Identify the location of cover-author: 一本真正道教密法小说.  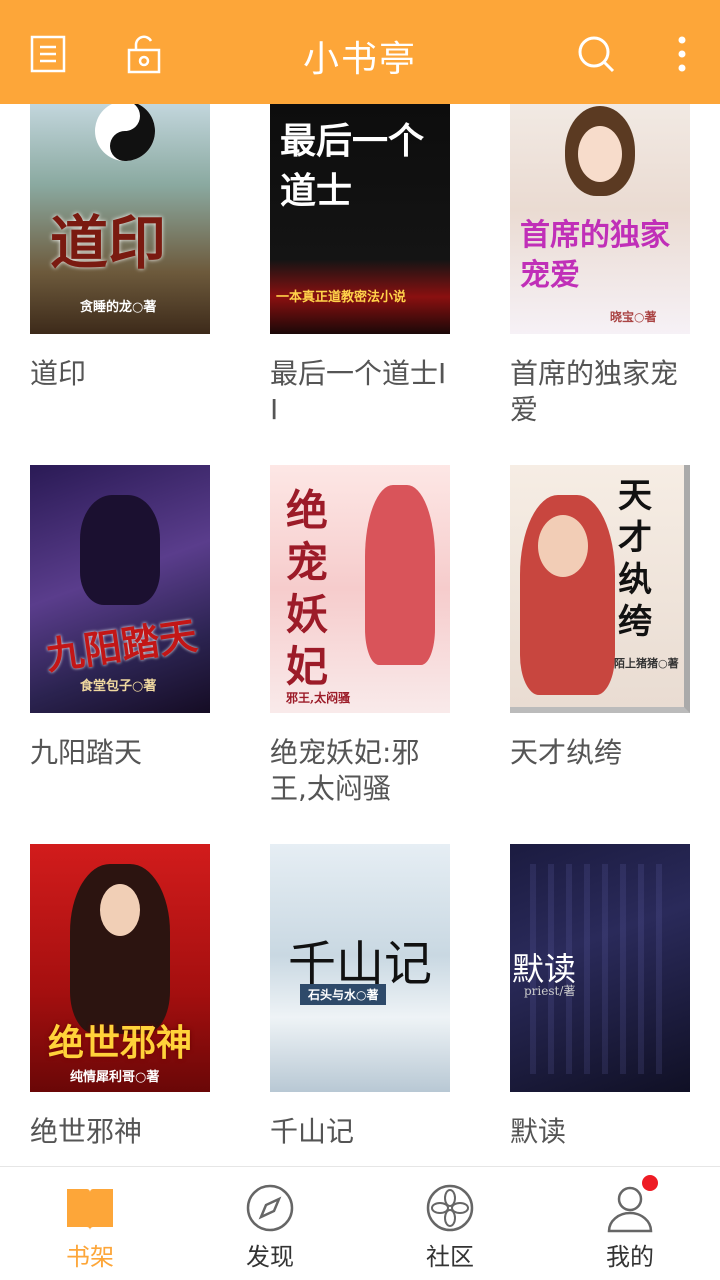
(341, 297).